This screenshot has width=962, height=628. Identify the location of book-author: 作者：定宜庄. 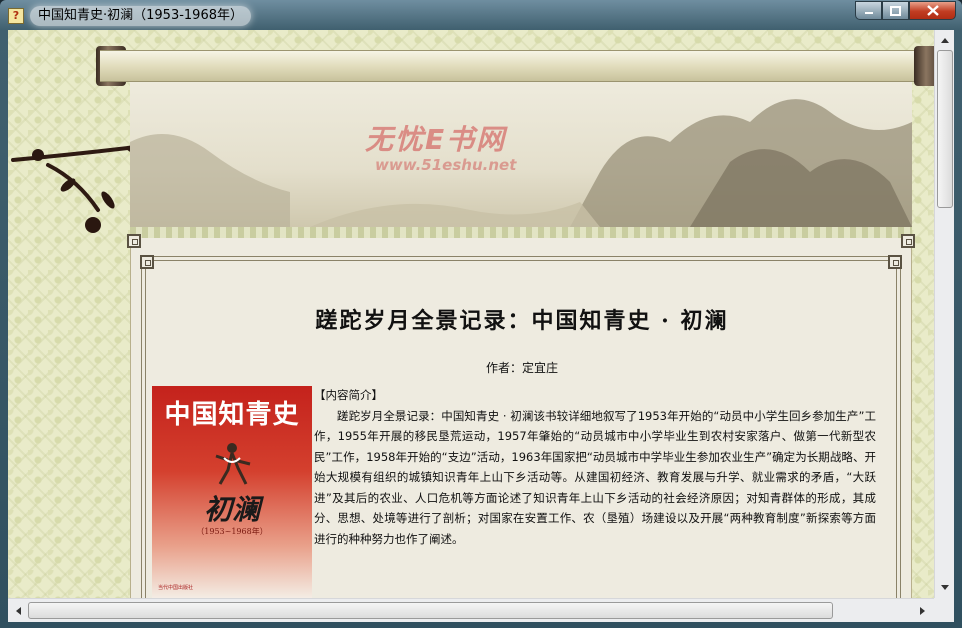
(521, 368).